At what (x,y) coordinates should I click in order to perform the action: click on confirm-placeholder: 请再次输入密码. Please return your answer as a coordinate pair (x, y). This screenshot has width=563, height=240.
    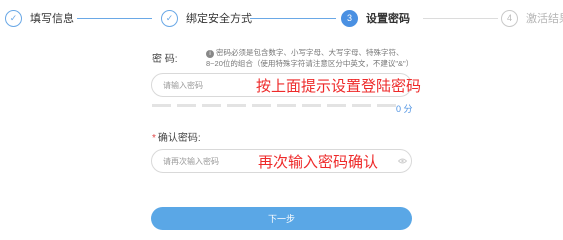
    Looking at the image, I should click on (191, 161).